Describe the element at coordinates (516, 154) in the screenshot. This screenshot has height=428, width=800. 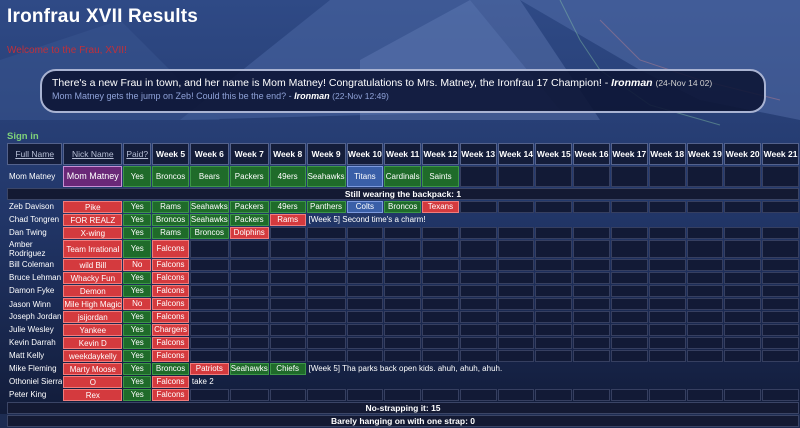
I see `header-week: Week 14` at that location.